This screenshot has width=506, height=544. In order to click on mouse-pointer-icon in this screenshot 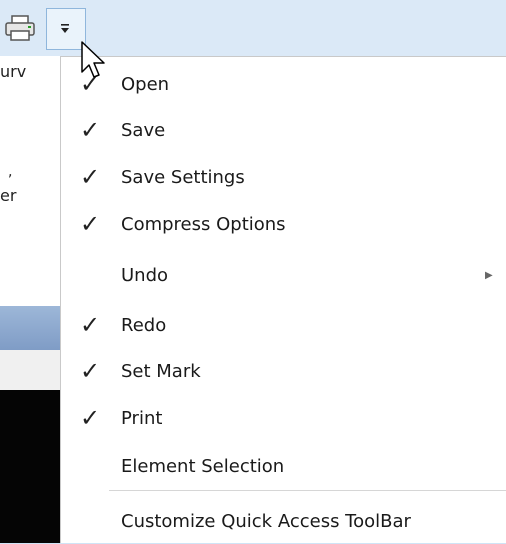, I will do `click(95, 61)`.